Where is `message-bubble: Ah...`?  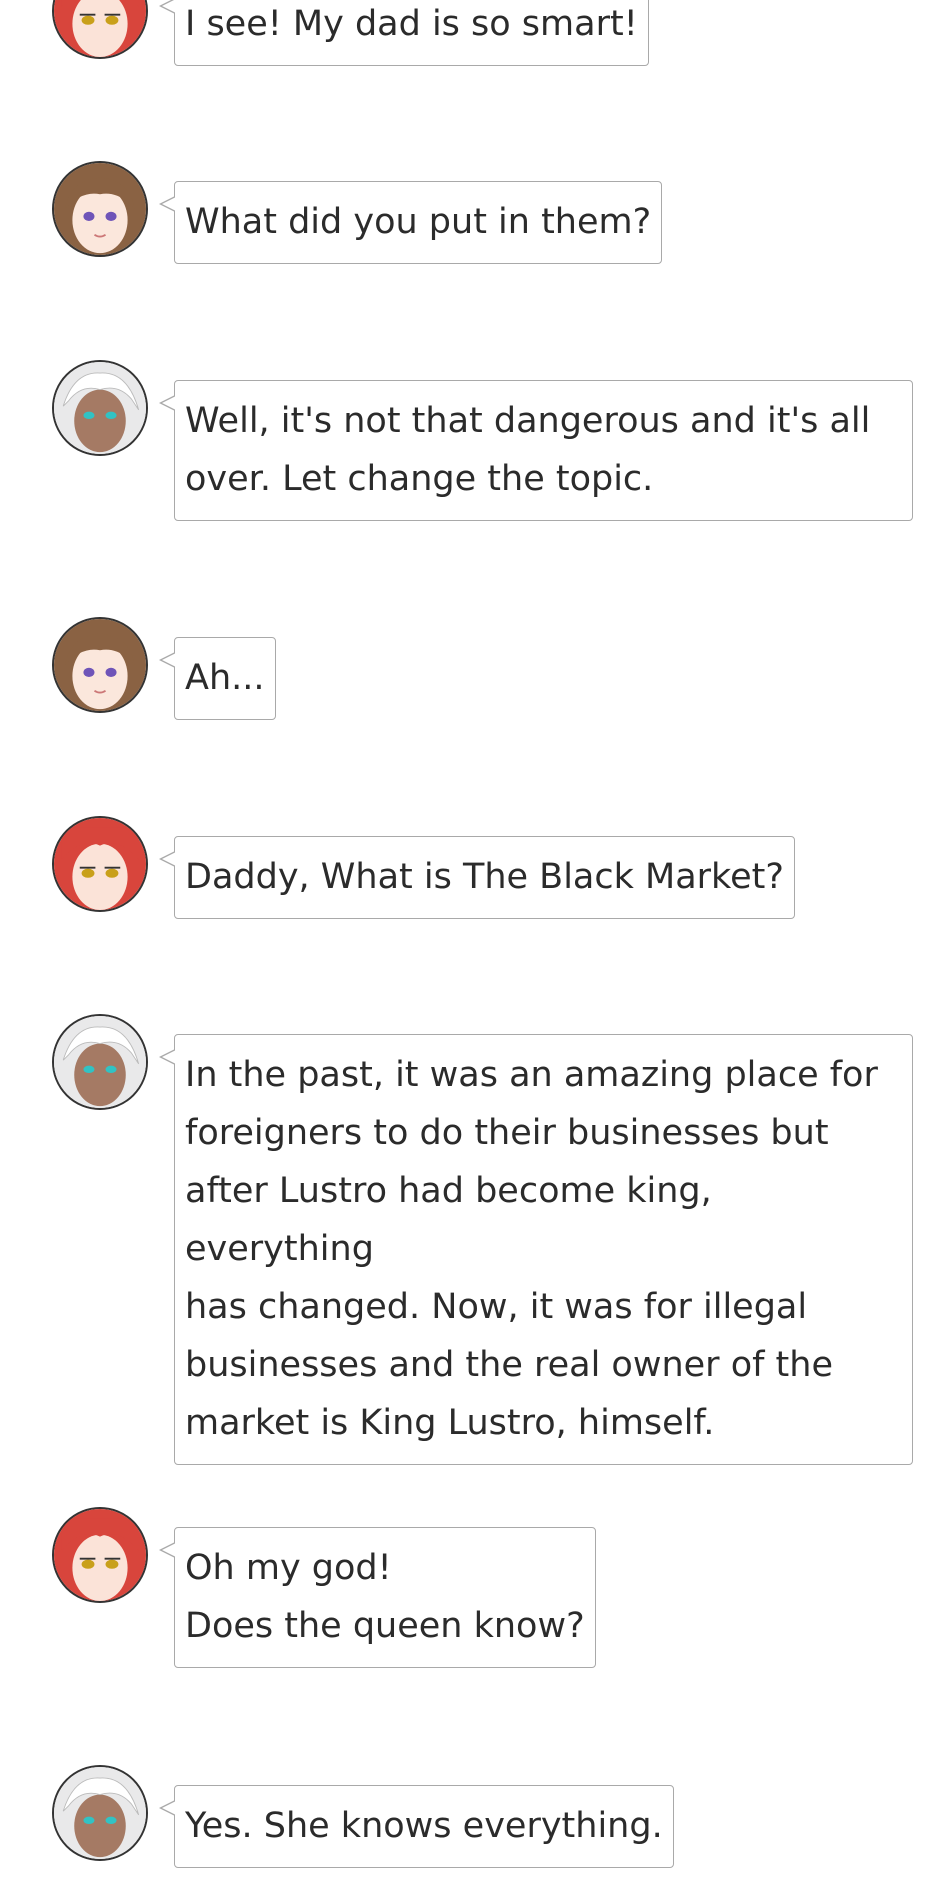
message-bubble: Ah... is located at coordinates (217, 678).